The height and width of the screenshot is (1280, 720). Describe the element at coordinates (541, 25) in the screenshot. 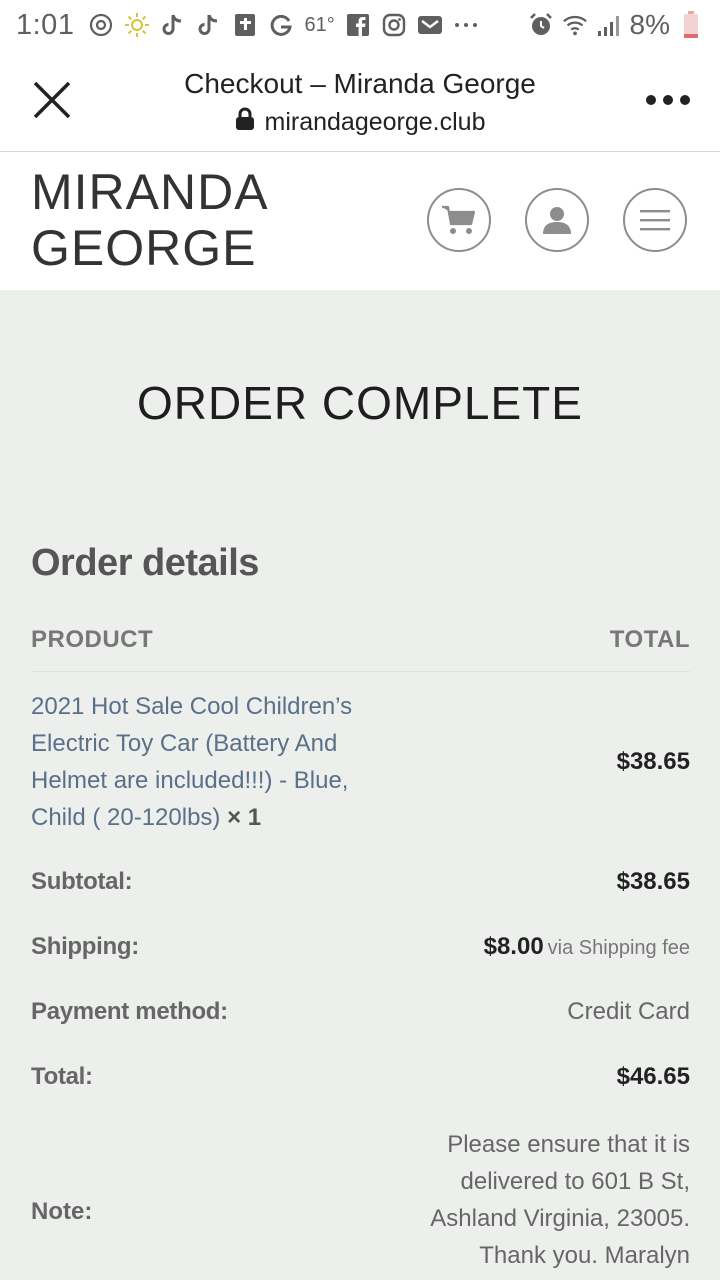

I see `alarm-icon` at that location.